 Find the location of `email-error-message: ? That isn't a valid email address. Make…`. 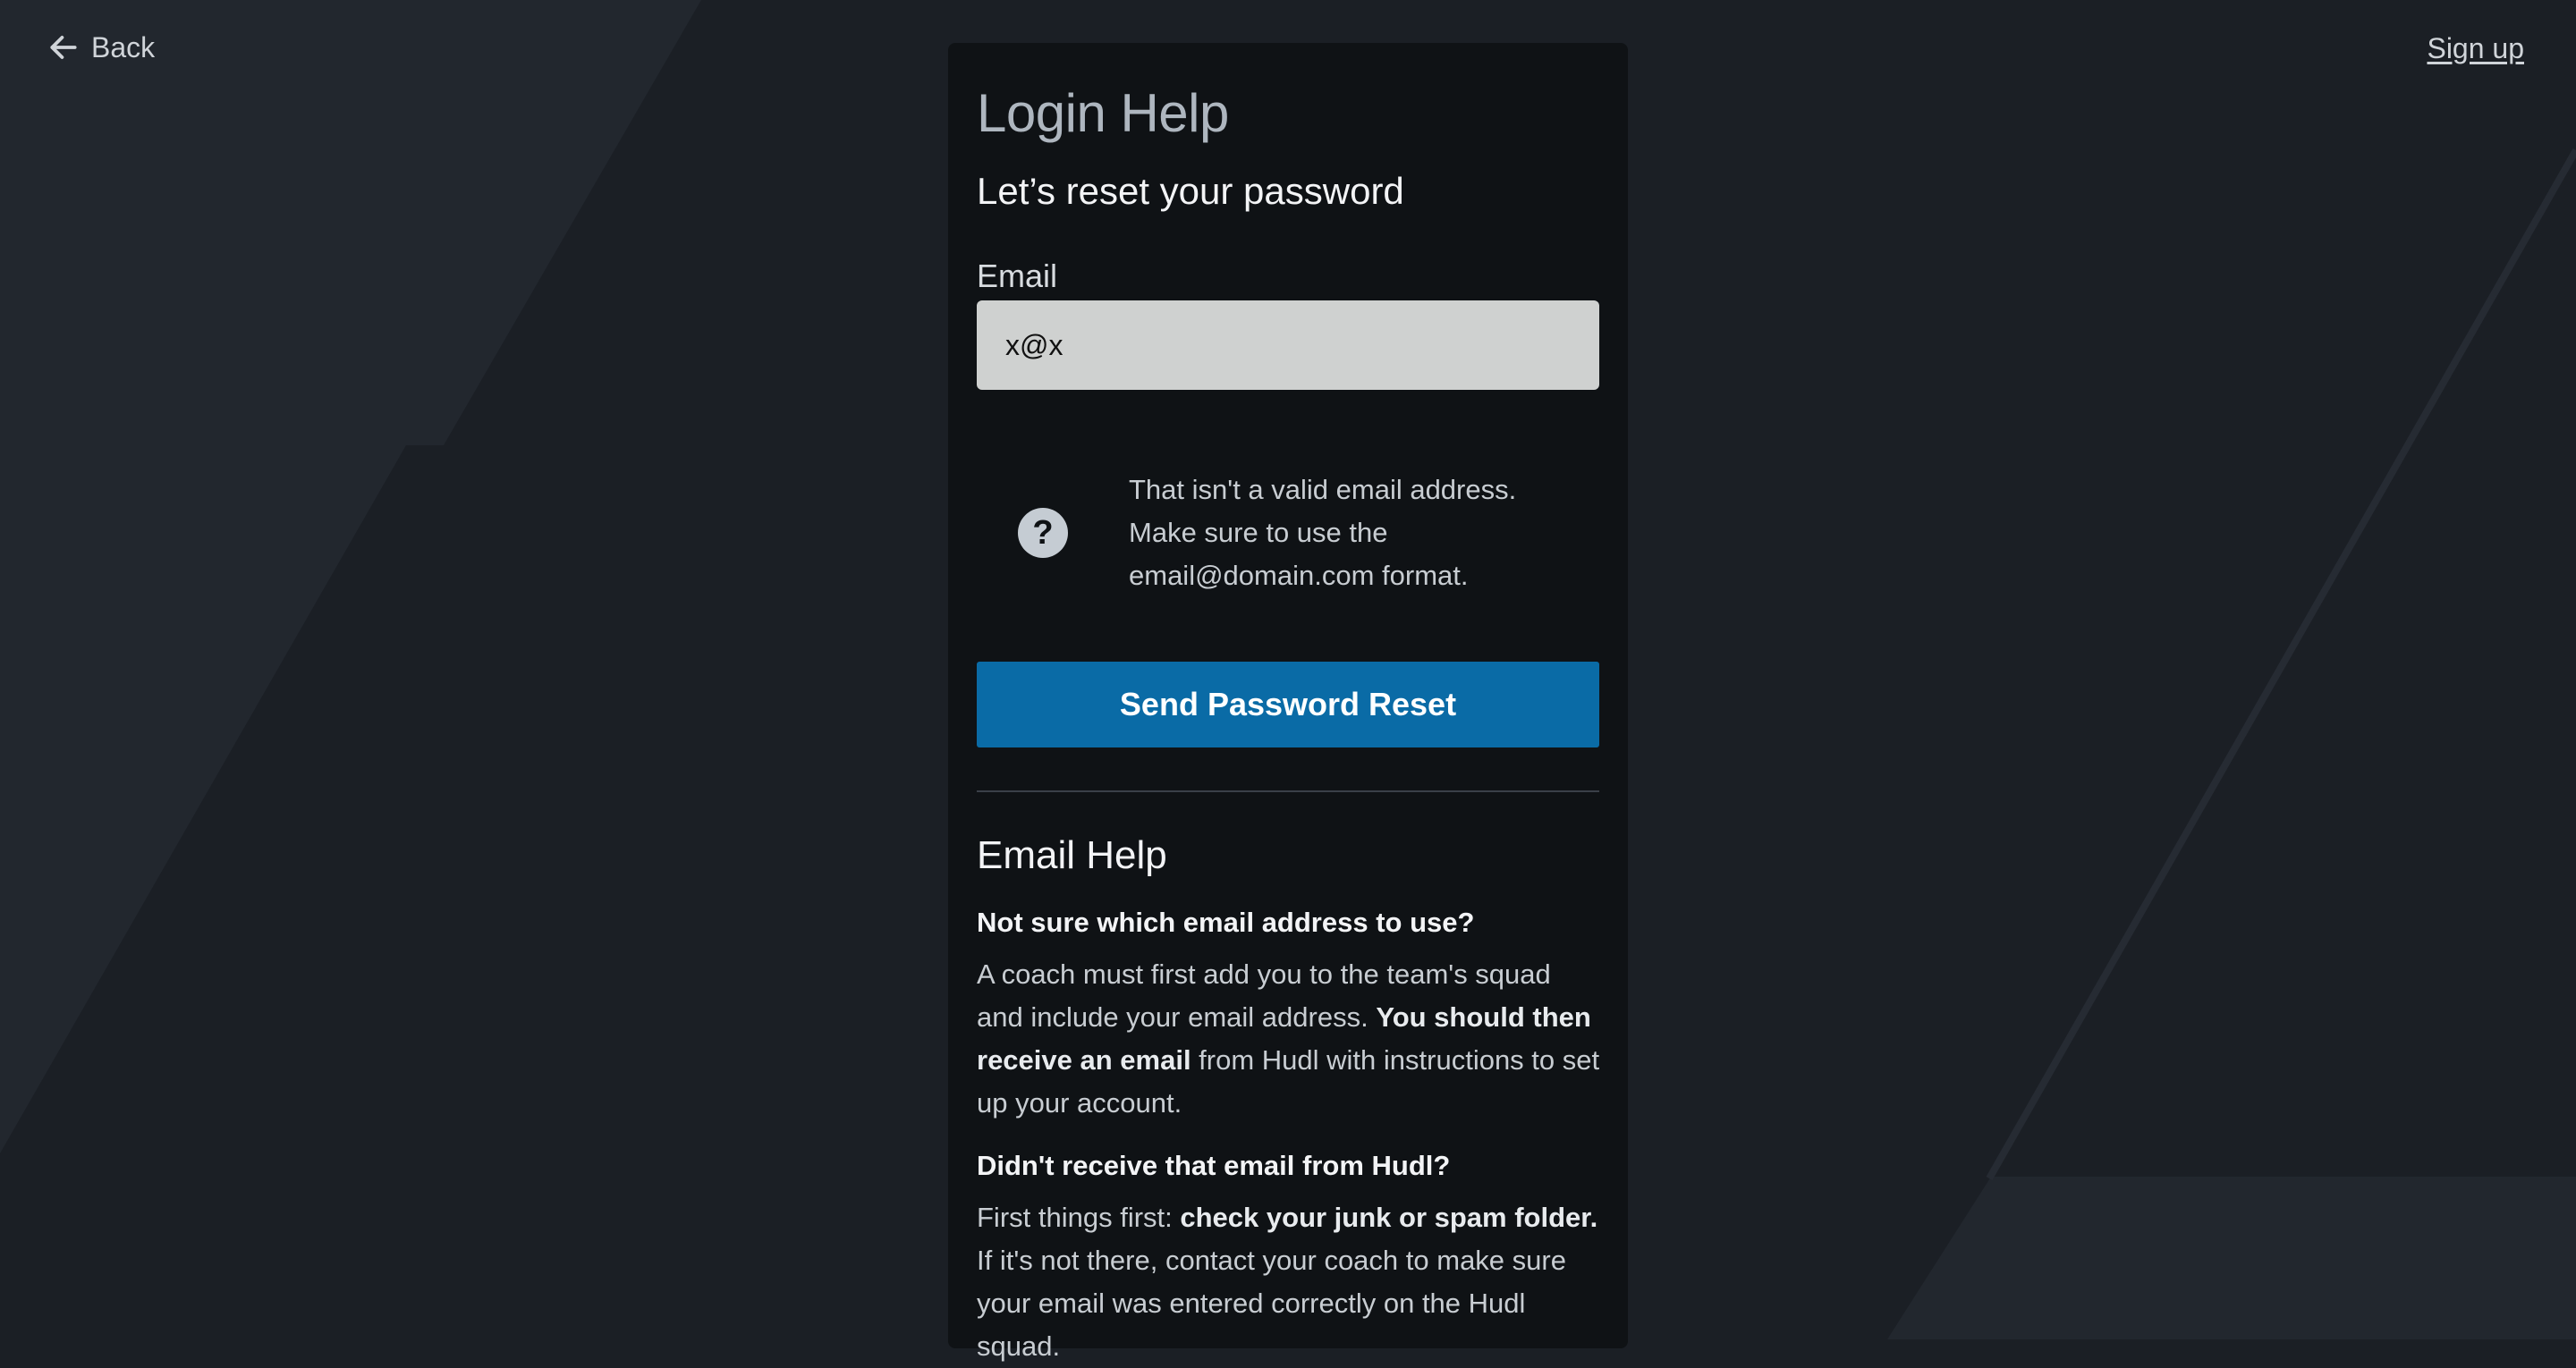

email-error-message: ? That isn't a valid email address. Make… is located at coordinates (1288, 533).